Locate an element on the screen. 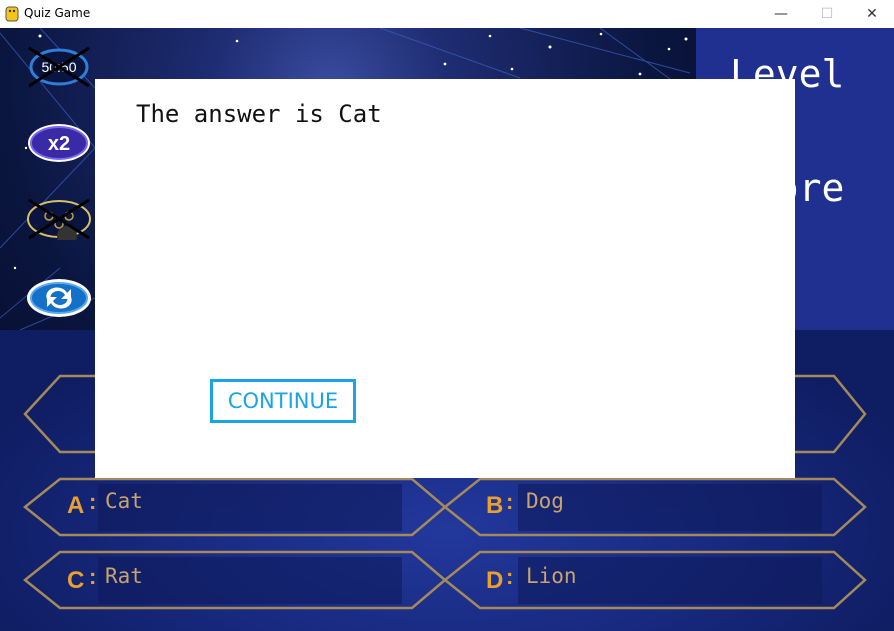  dialog-message: The answer is Cat is located at coordinates (259, 114).